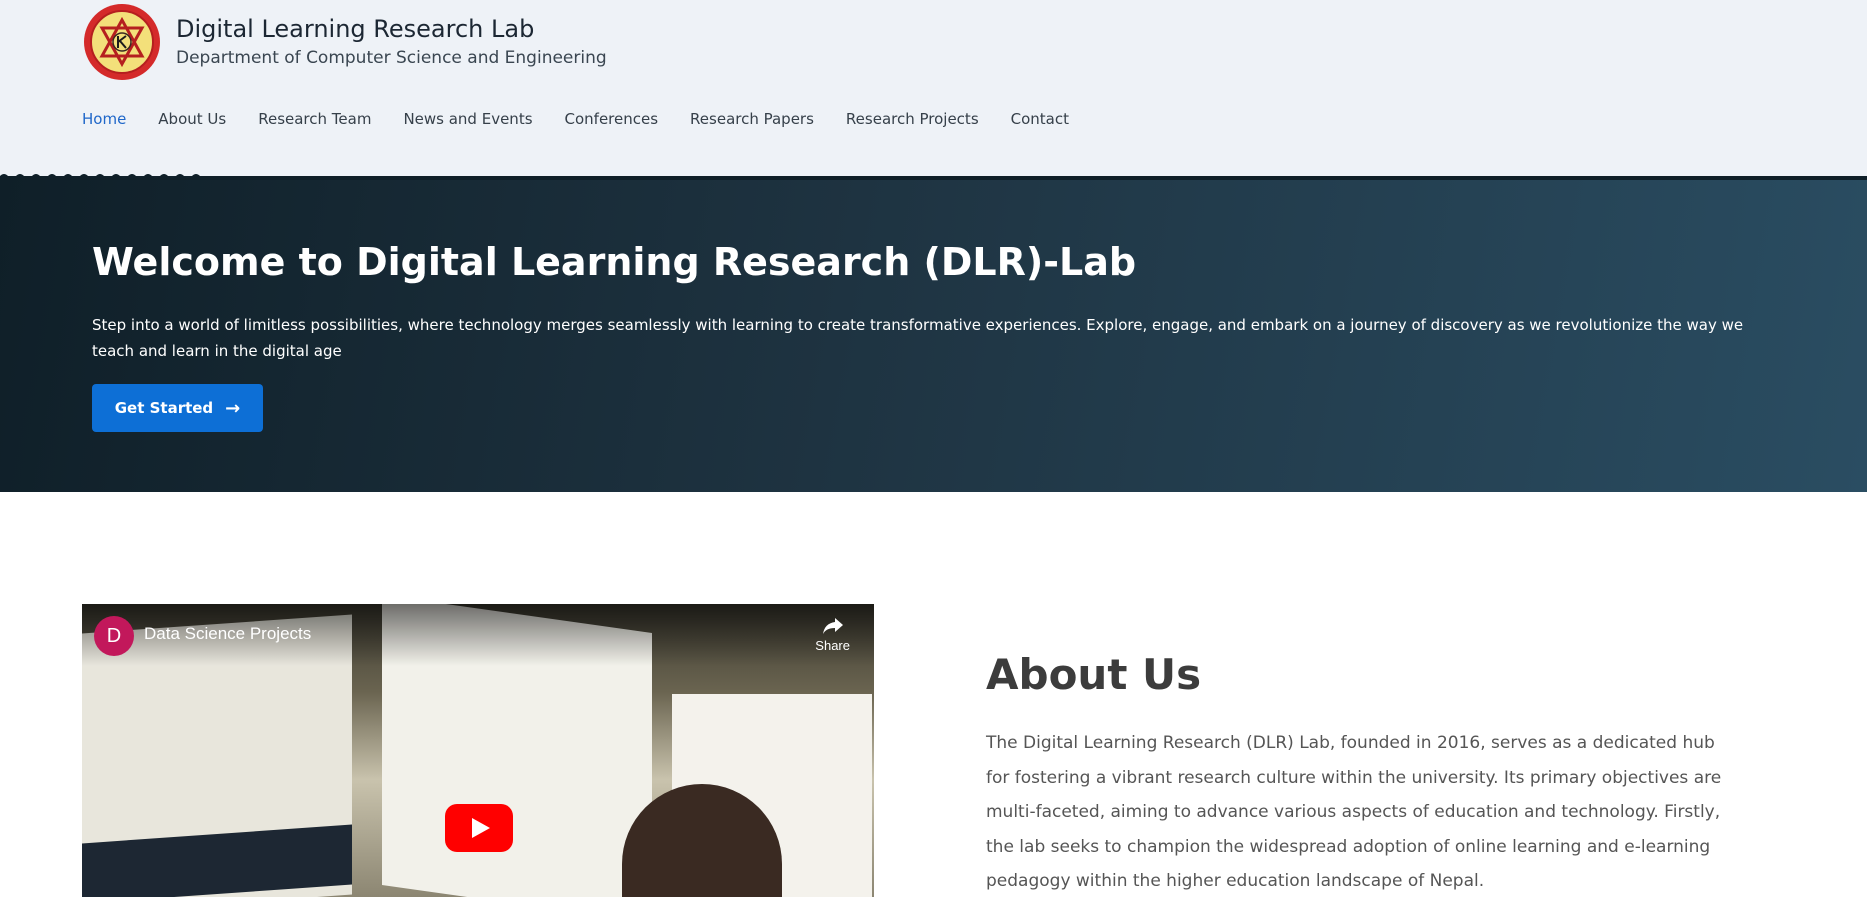 Image resolution: width=1867 pixels, height=897 pixels. What do you see at coordinates (832, 626) in the screenshot?
I see `share-icon` at bounding box center [832, 626].